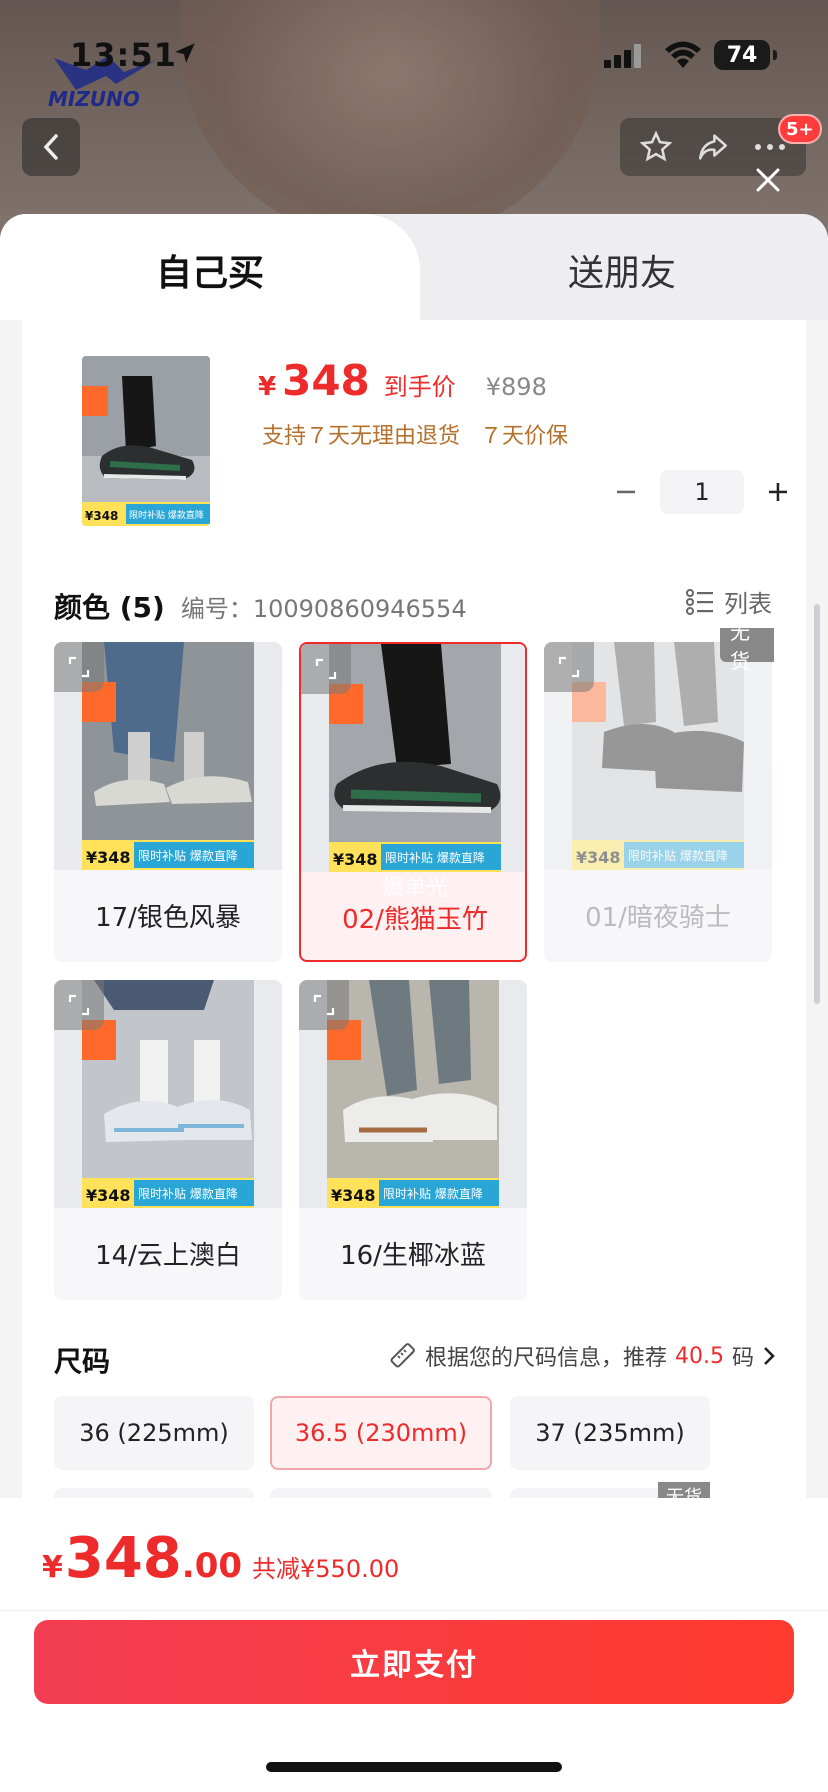 The width and height of the screenshot is (828, 1792). I want to click on more-dots-icon, so click(769, 147).